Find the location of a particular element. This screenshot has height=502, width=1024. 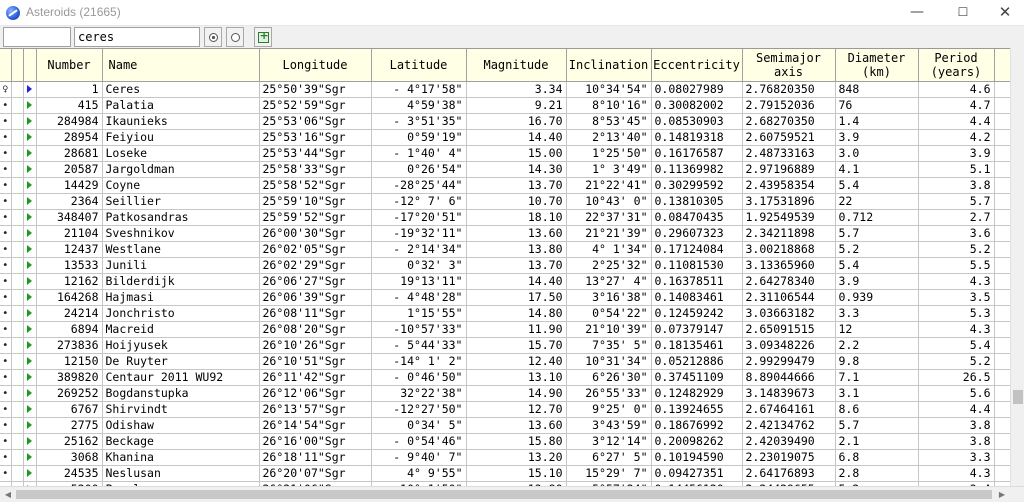

header-magnitude: Magnitude is located at coordinates (516, 65).